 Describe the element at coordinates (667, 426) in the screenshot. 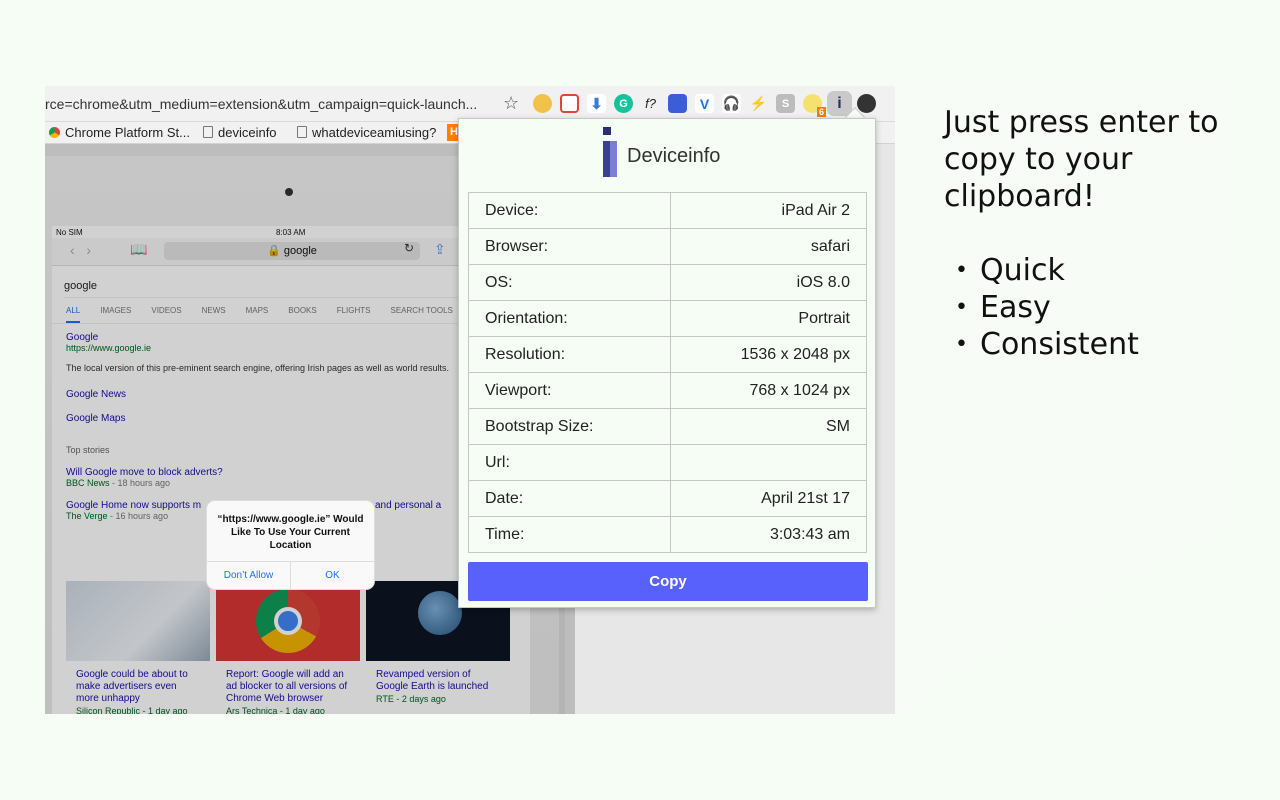

I see `info-row: Bootstrap Size: SM` at that location.